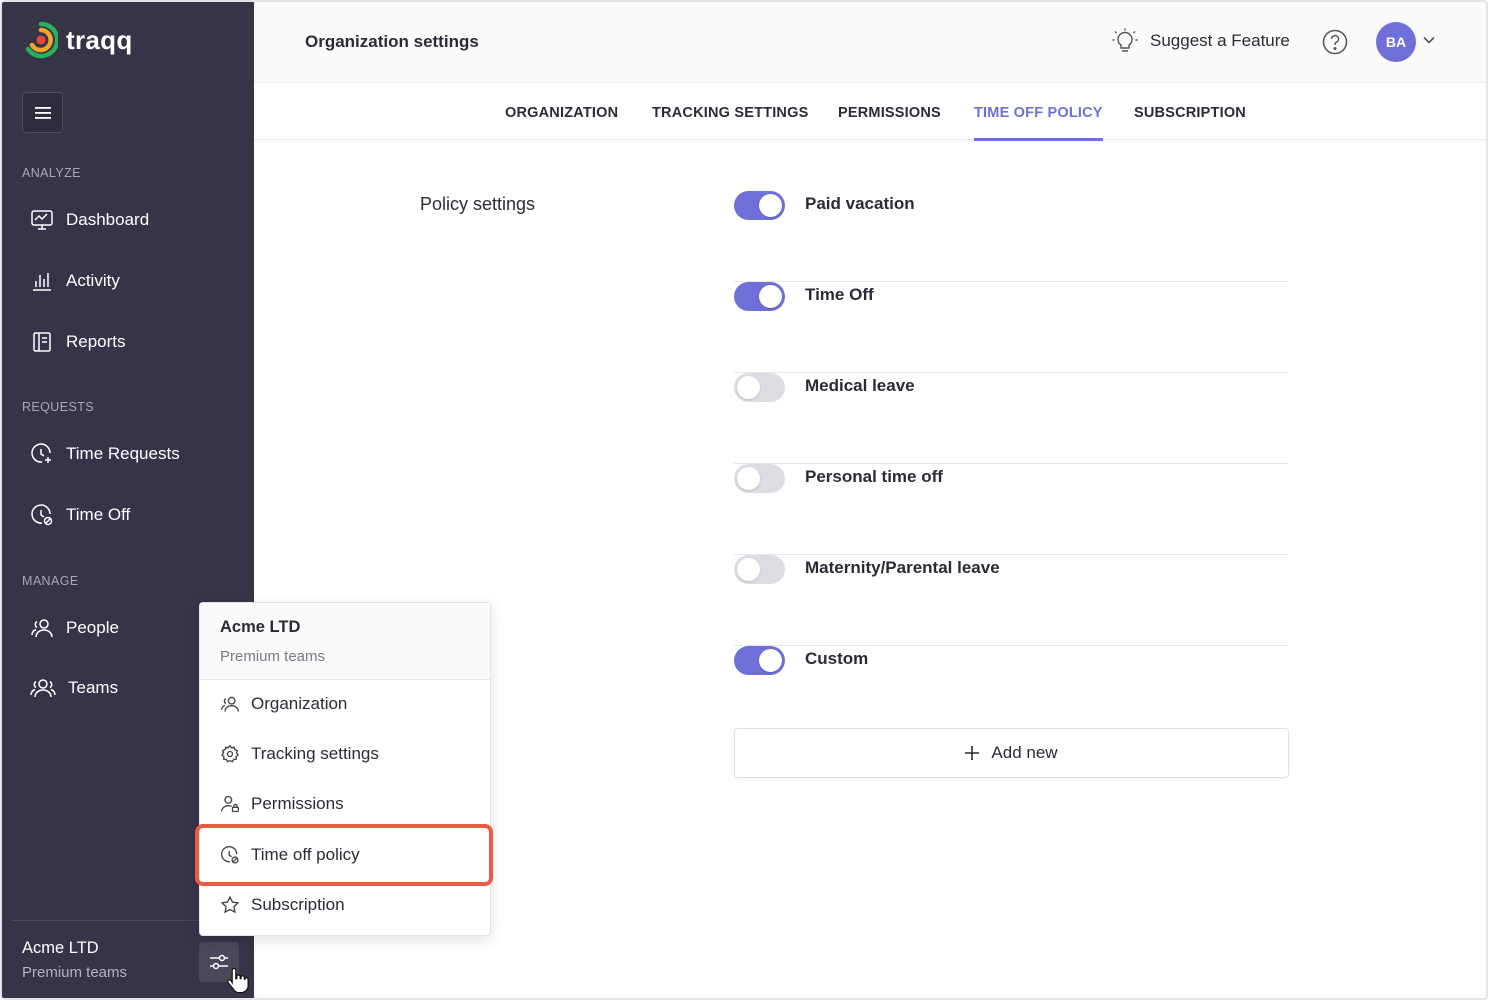 This screenshot has height=1000, width=1488. I want to click on popup-item-time-off-policy: Time off policy, so click(345, 855).